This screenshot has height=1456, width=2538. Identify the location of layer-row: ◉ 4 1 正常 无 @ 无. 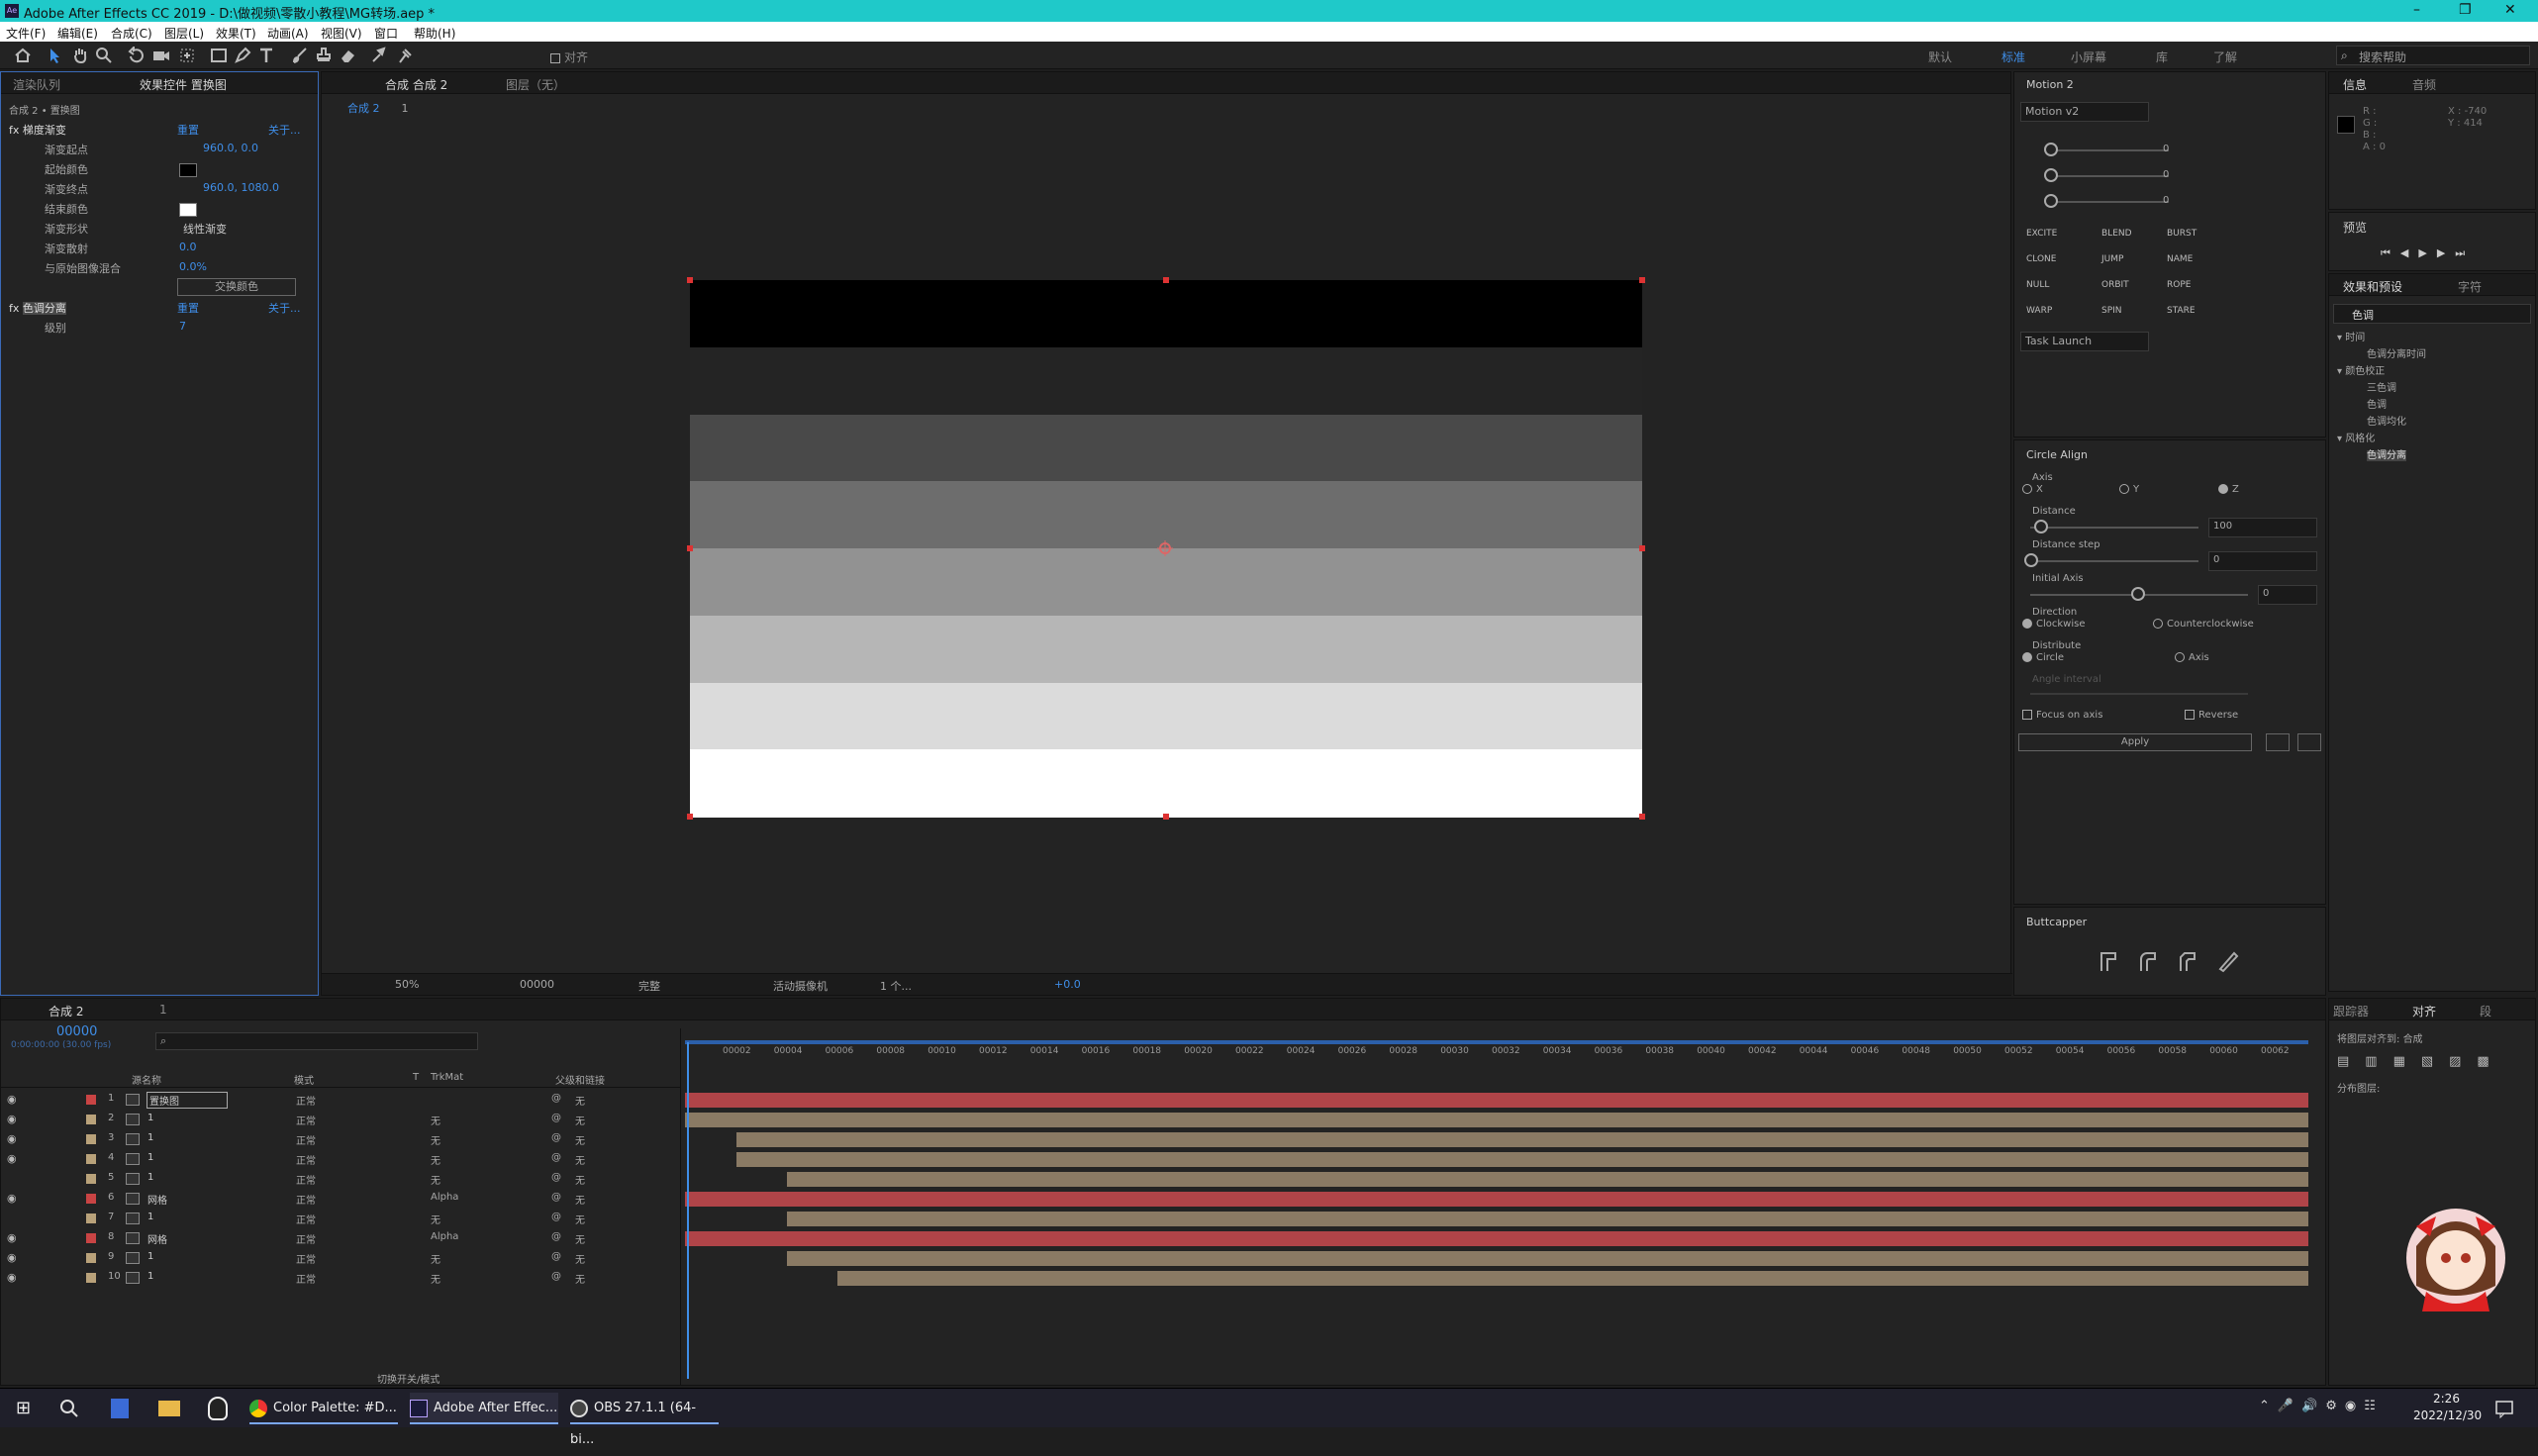
(342, 1159).